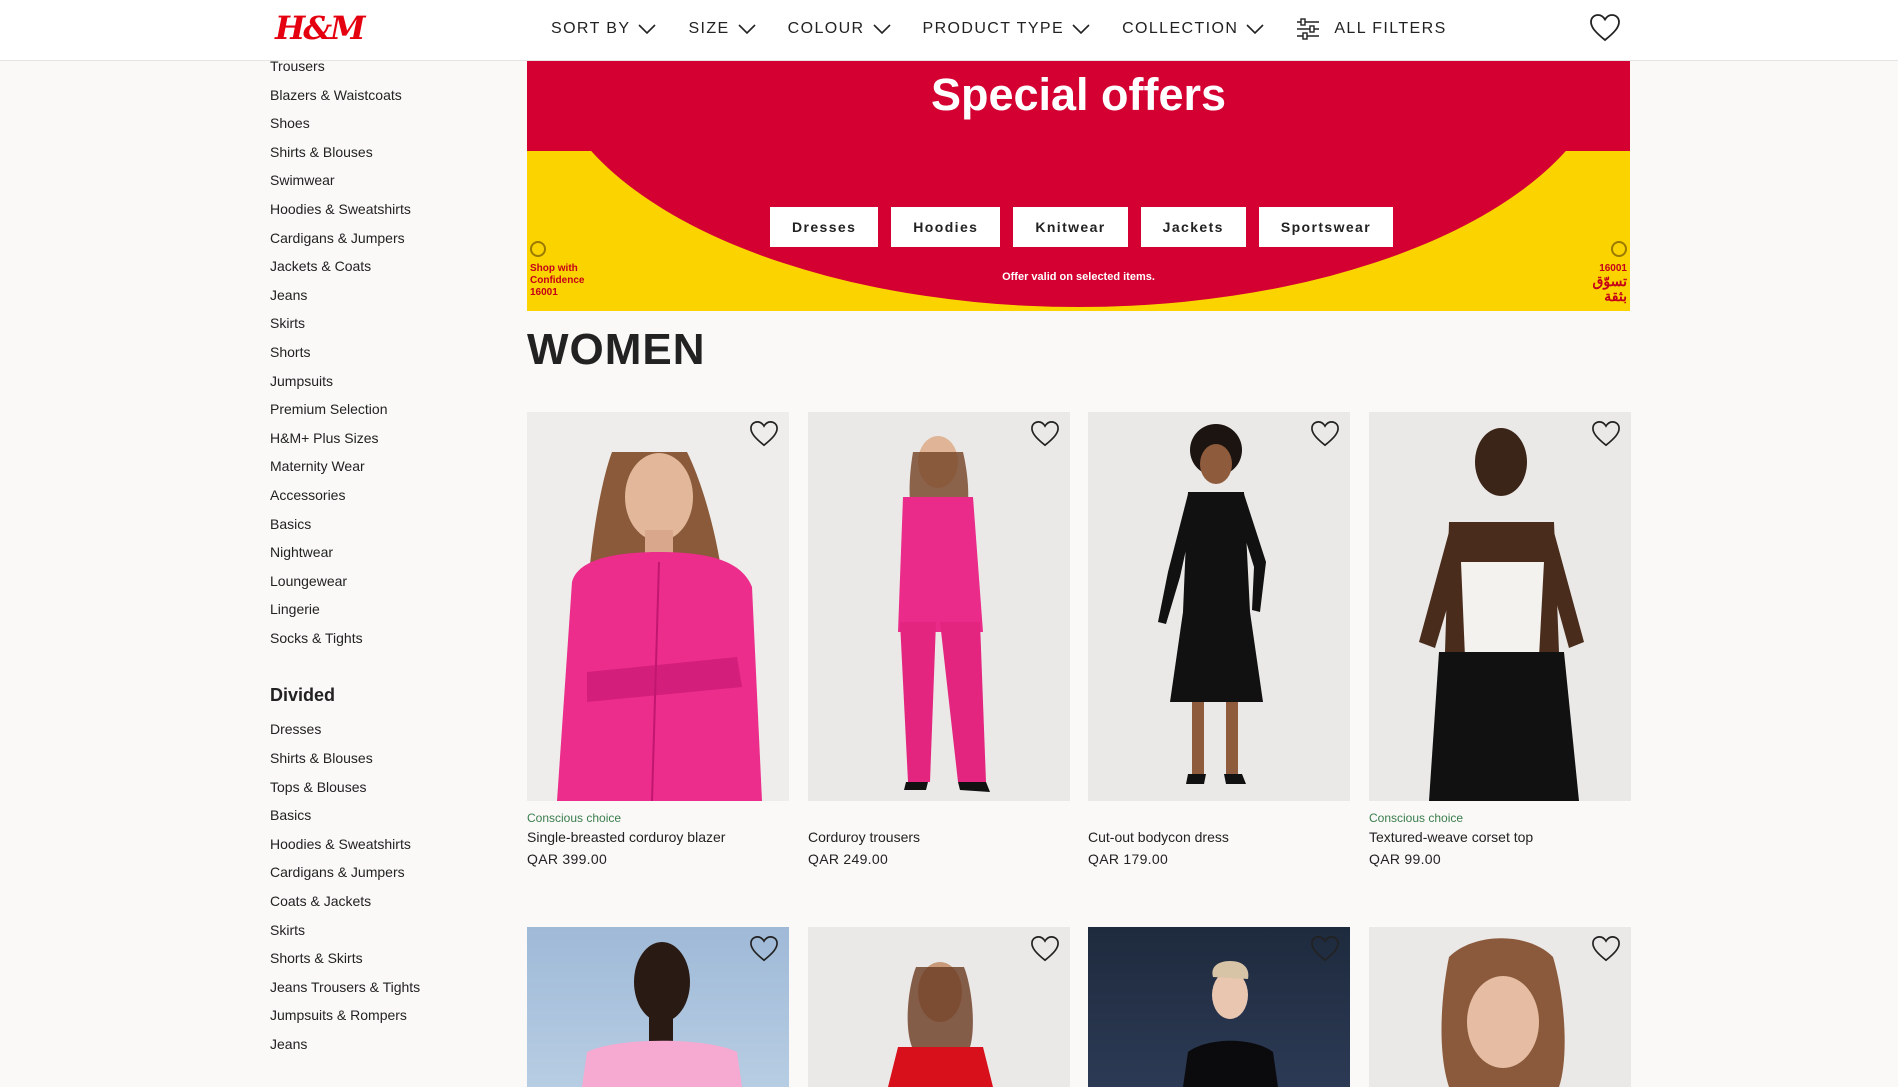 The width and height of the screenshot is (1898, 1087). What do you see at coordinates (385, 758) in the screenshot?
I see `sidebar-item-divided: Shirts & Blouses` at bounding box center [385, 758].